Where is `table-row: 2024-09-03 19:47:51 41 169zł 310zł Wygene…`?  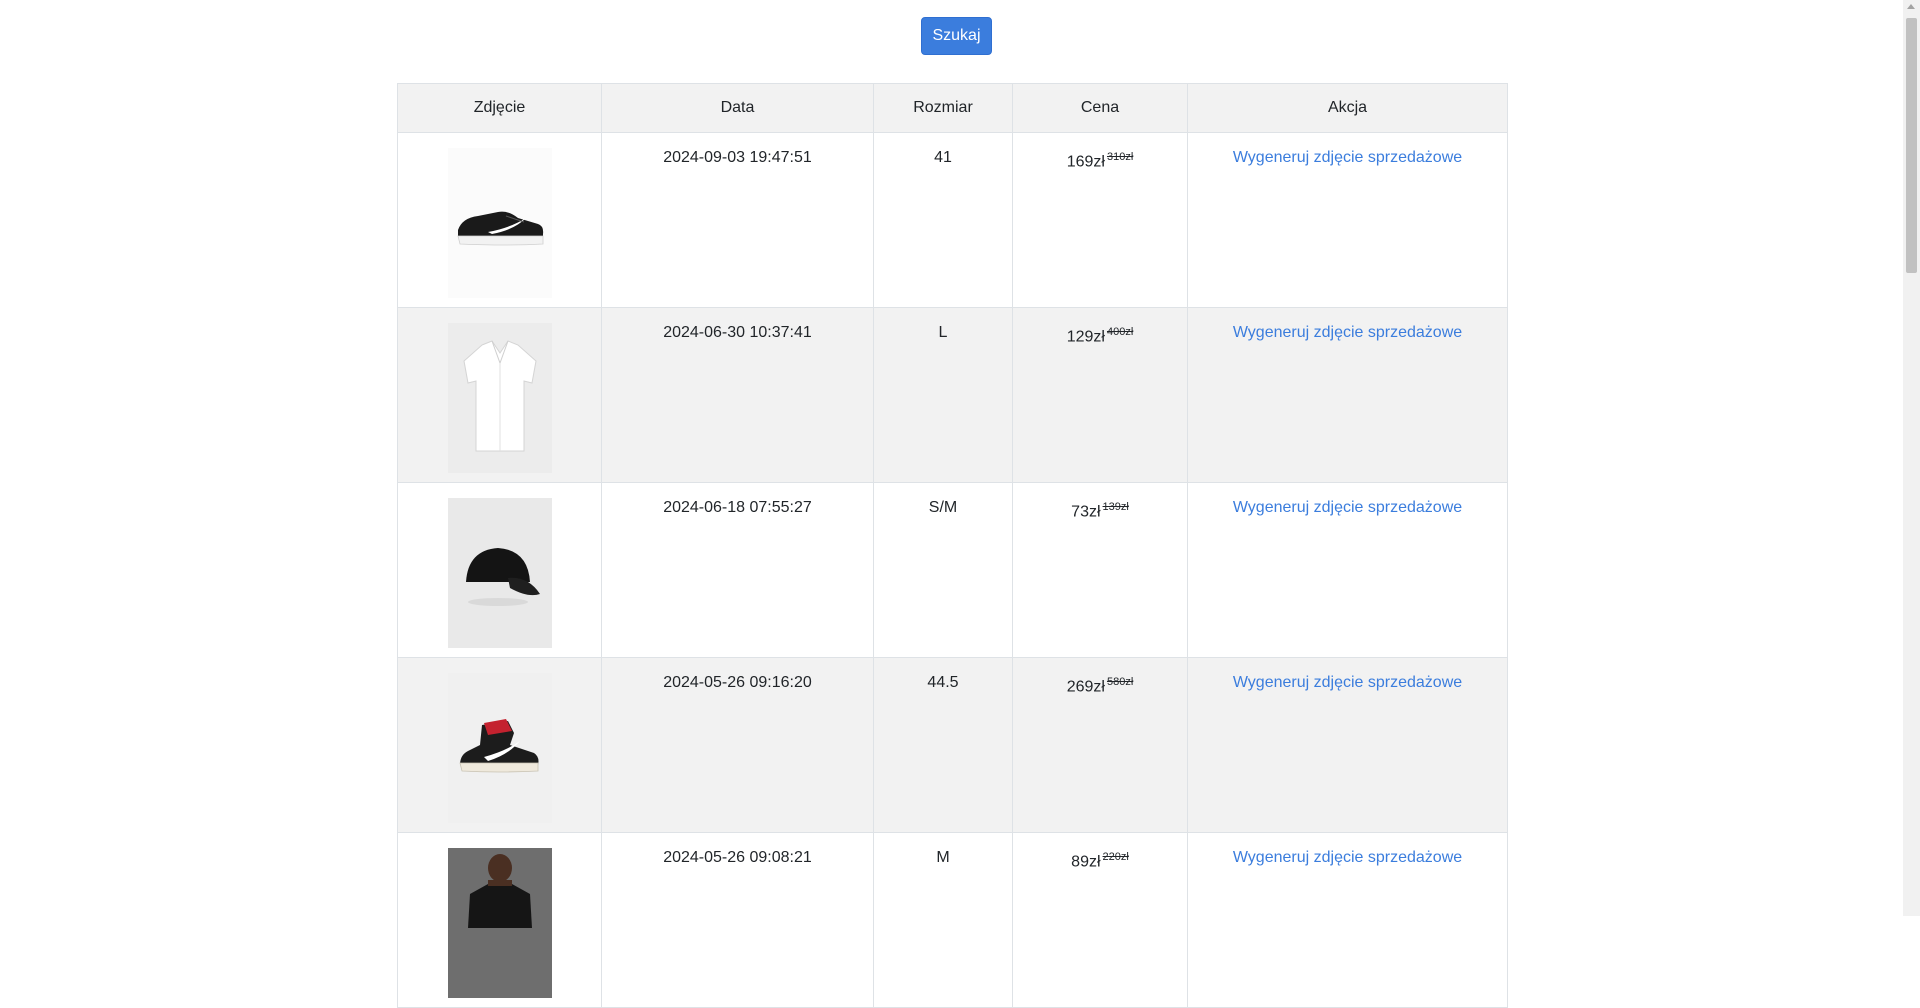 table-row: 2024-09-03 19:47:51 41 169zł 310zł Wygene… is located at coordinates (952, 220).